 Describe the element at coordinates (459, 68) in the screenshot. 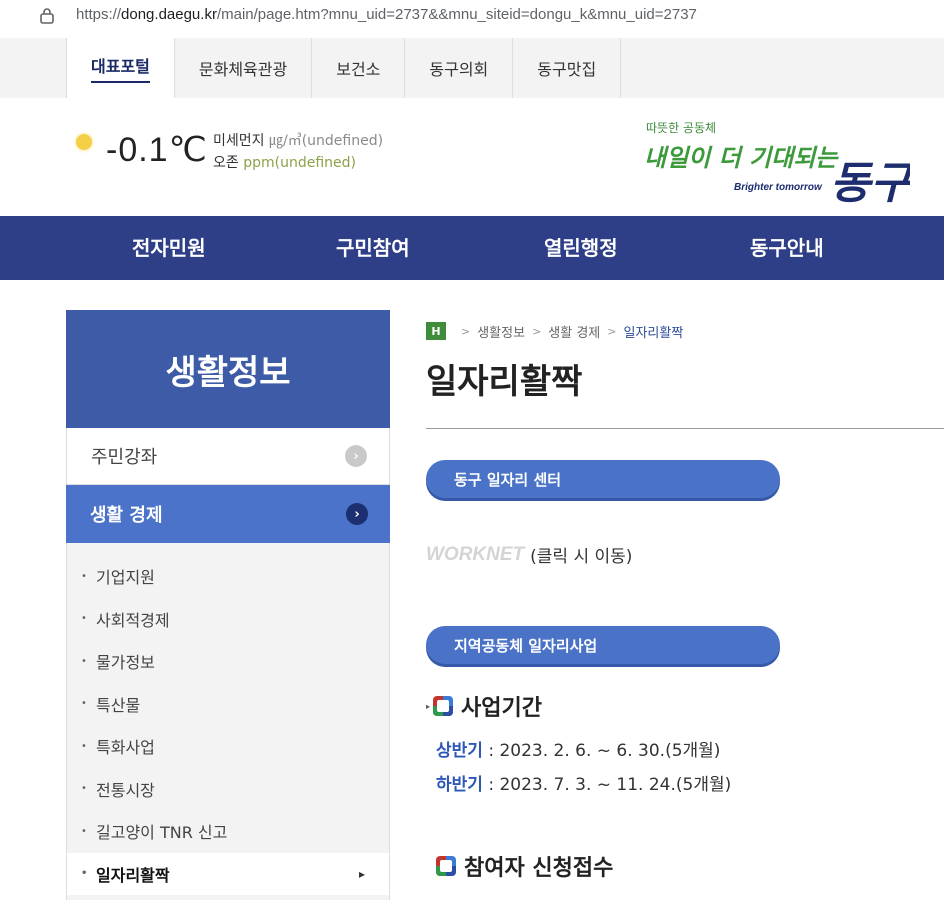

I see `tab-district-council: 동구의회` at that location.